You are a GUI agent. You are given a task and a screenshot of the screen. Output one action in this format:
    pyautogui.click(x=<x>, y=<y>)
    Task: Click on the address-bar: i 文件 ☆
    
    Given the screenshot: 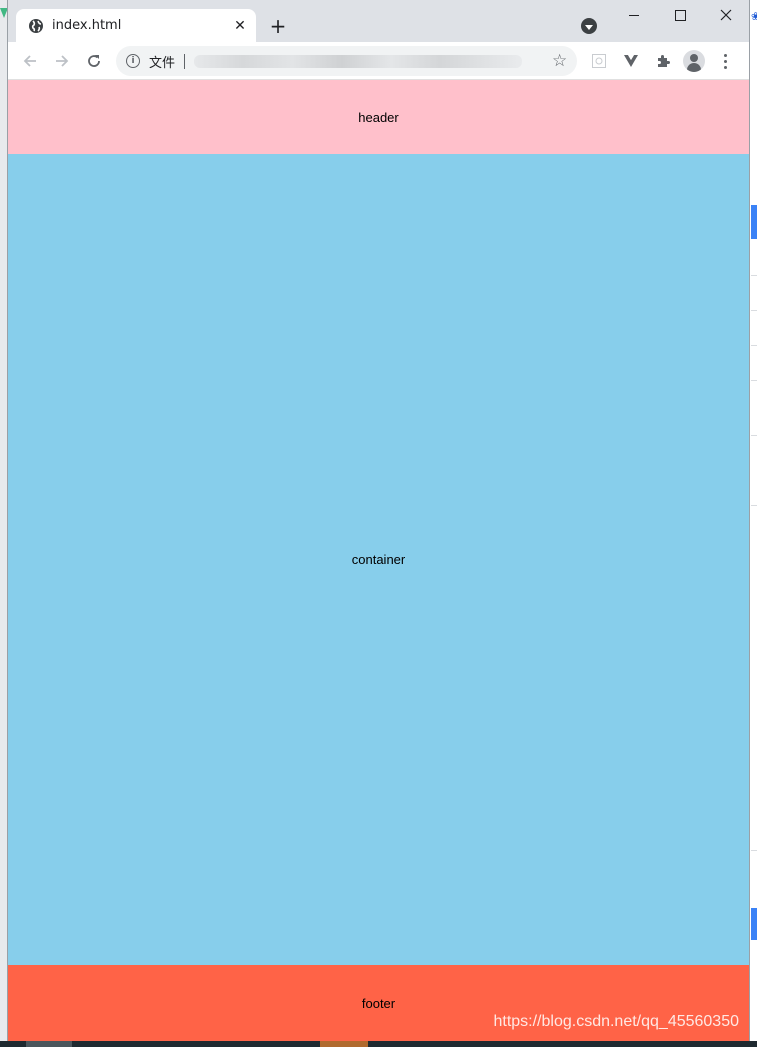 What is the action you would take?
    pyautogui.click(x=346, y=61)
    